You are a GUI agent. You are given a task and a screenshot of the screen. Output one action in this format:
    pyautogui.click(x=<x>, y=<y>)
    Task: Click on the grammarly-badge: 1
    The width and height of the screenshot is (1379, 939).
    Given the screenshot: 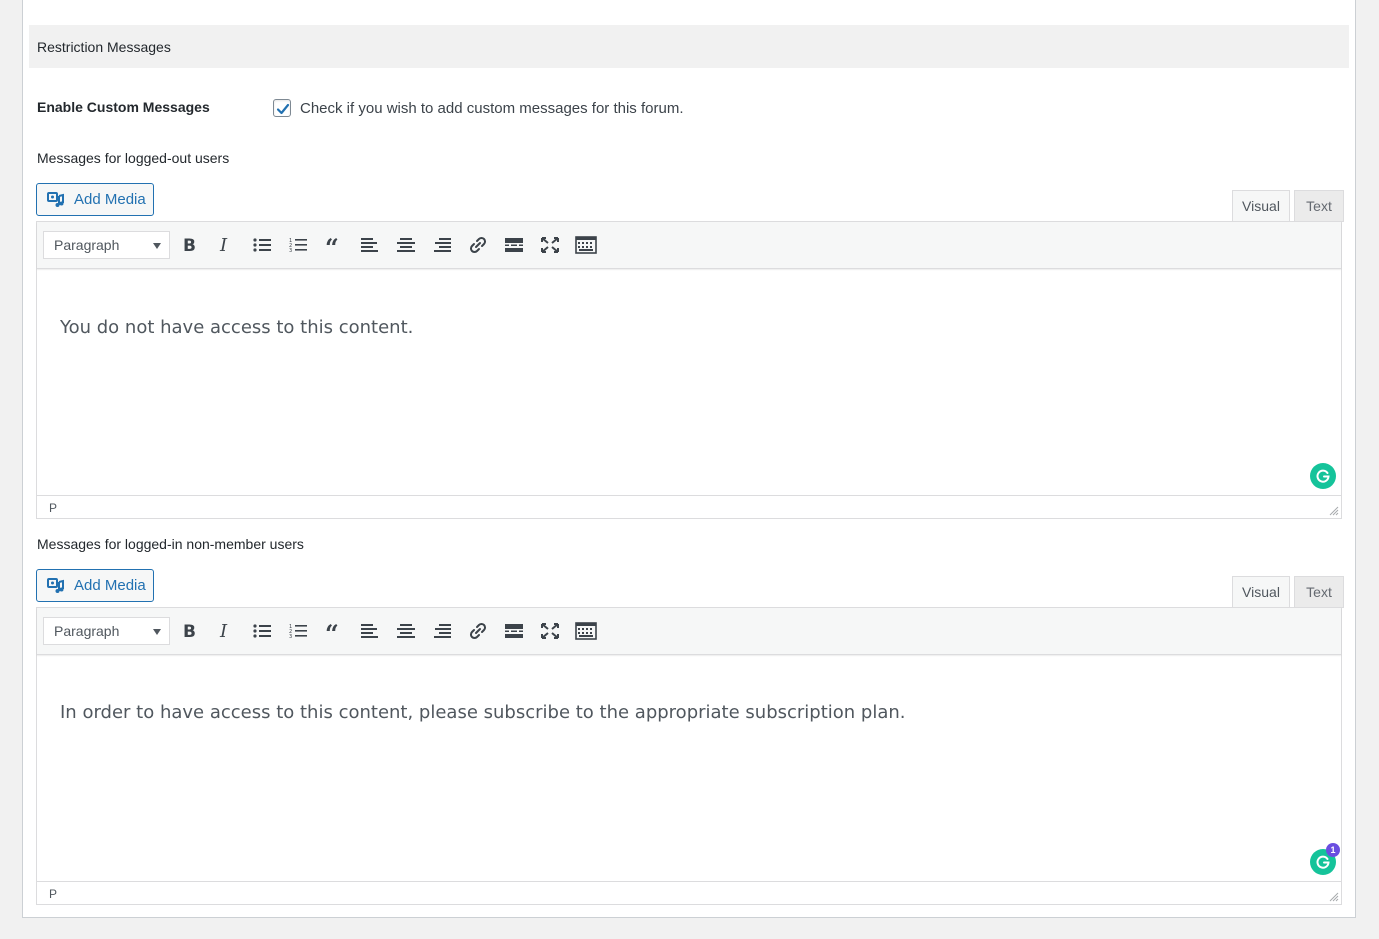 What is the action you would take?
    pyautogui.click(x=1333, y=850)
    